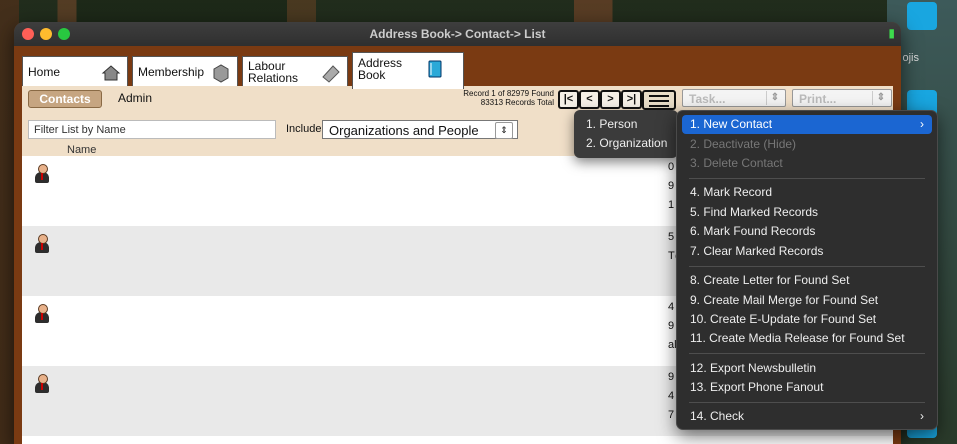 The height and width of the screenshot is (444, 957). What do you see at coordinates (273, 72) in the screenshot?
I see `tab-labour-label: Labour Relations` at bounding box center [273, 72].